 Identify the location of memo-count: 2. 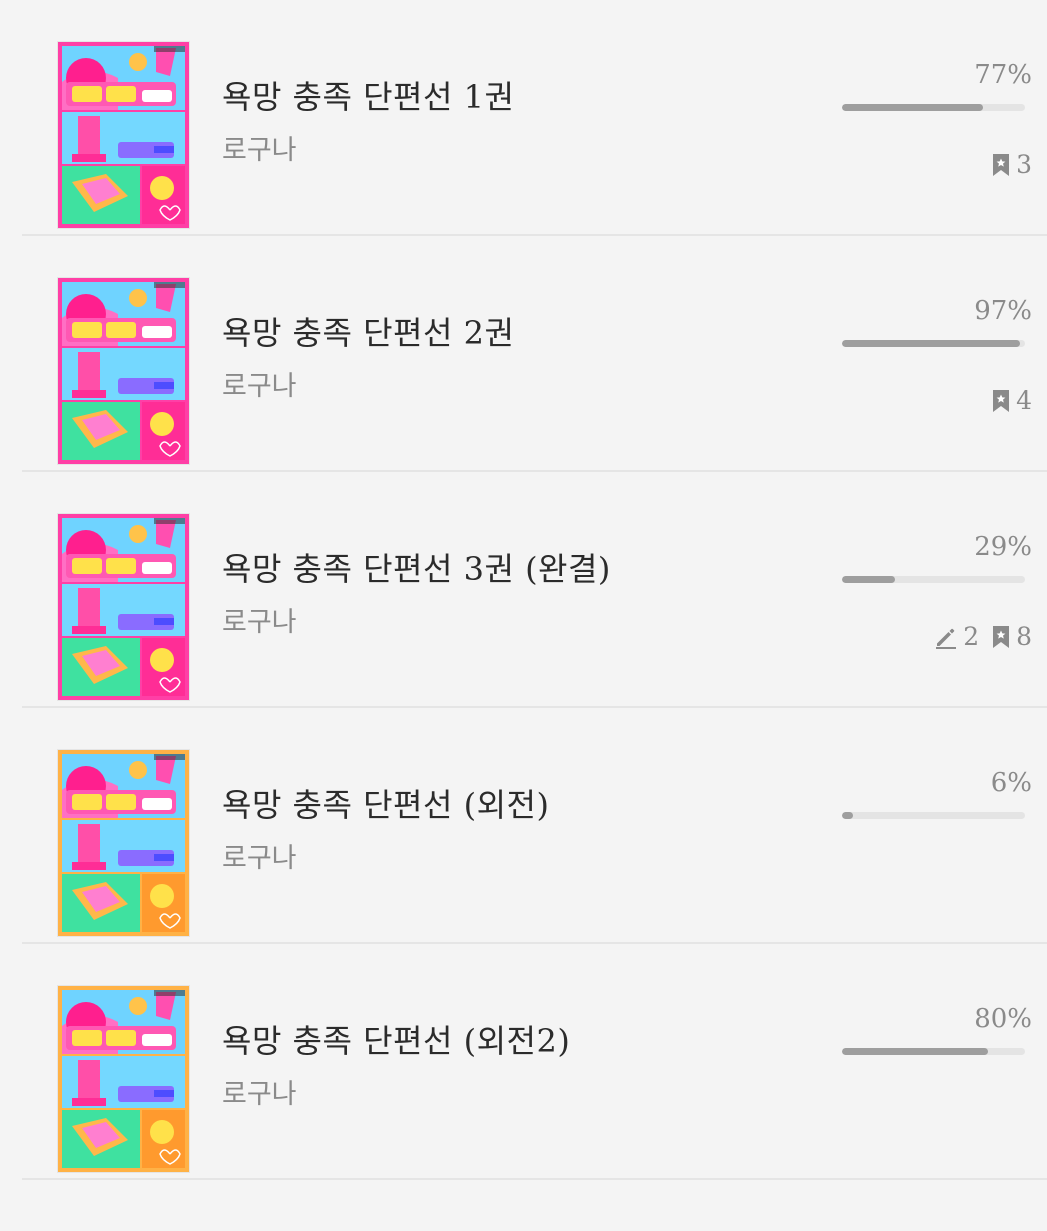
(956, 636).